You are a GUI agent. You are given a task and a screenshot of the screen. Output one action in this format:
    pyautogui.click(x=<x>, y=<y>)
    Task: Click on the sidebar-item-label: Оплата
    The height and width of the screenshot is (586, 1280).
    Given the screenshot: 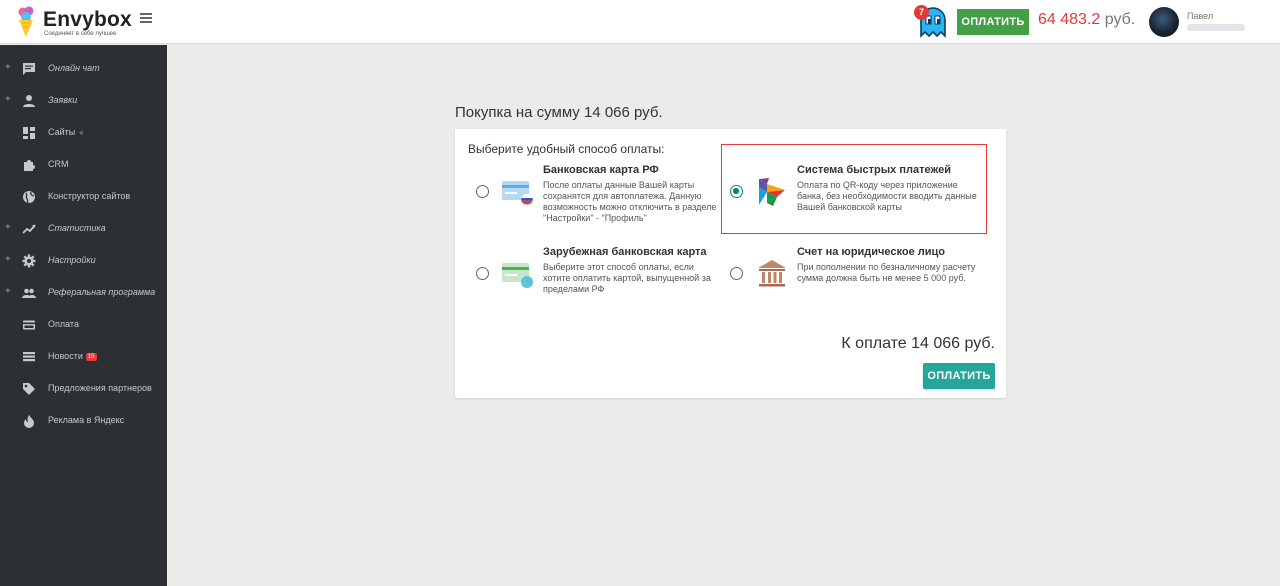 What is the action you would take?
    pyautogui.click(x=63, y=324)
    